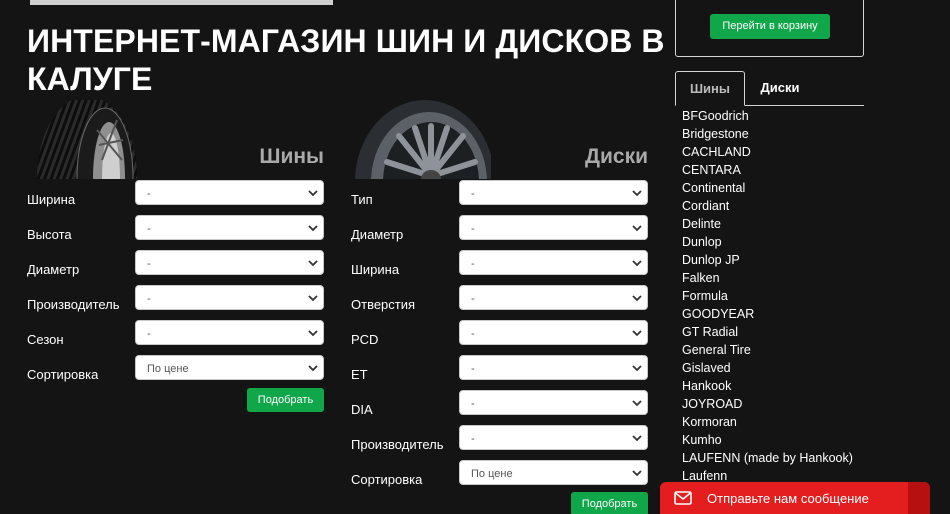  What do you see at coordinates (291, 156) in the screenshot?
I see `tyre-form-title: Шины` at bounding box center [291, 156].